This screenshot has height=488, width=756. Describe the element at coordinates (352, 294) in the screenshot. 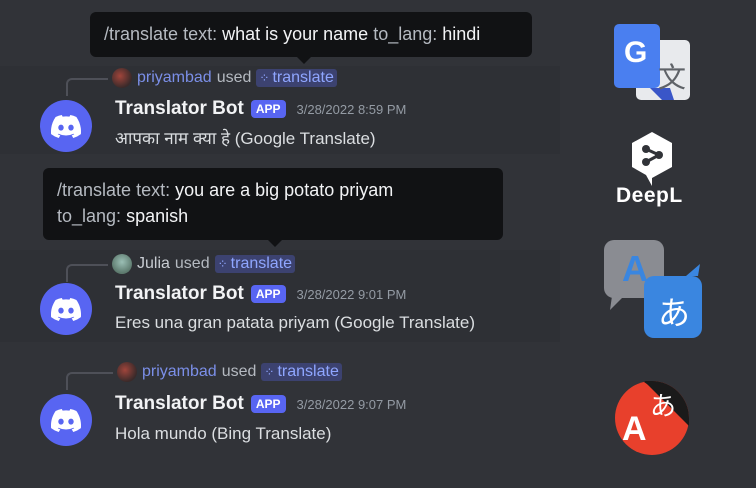

I see `timestamp: 3/28/2022 9:01 PM` at that location.